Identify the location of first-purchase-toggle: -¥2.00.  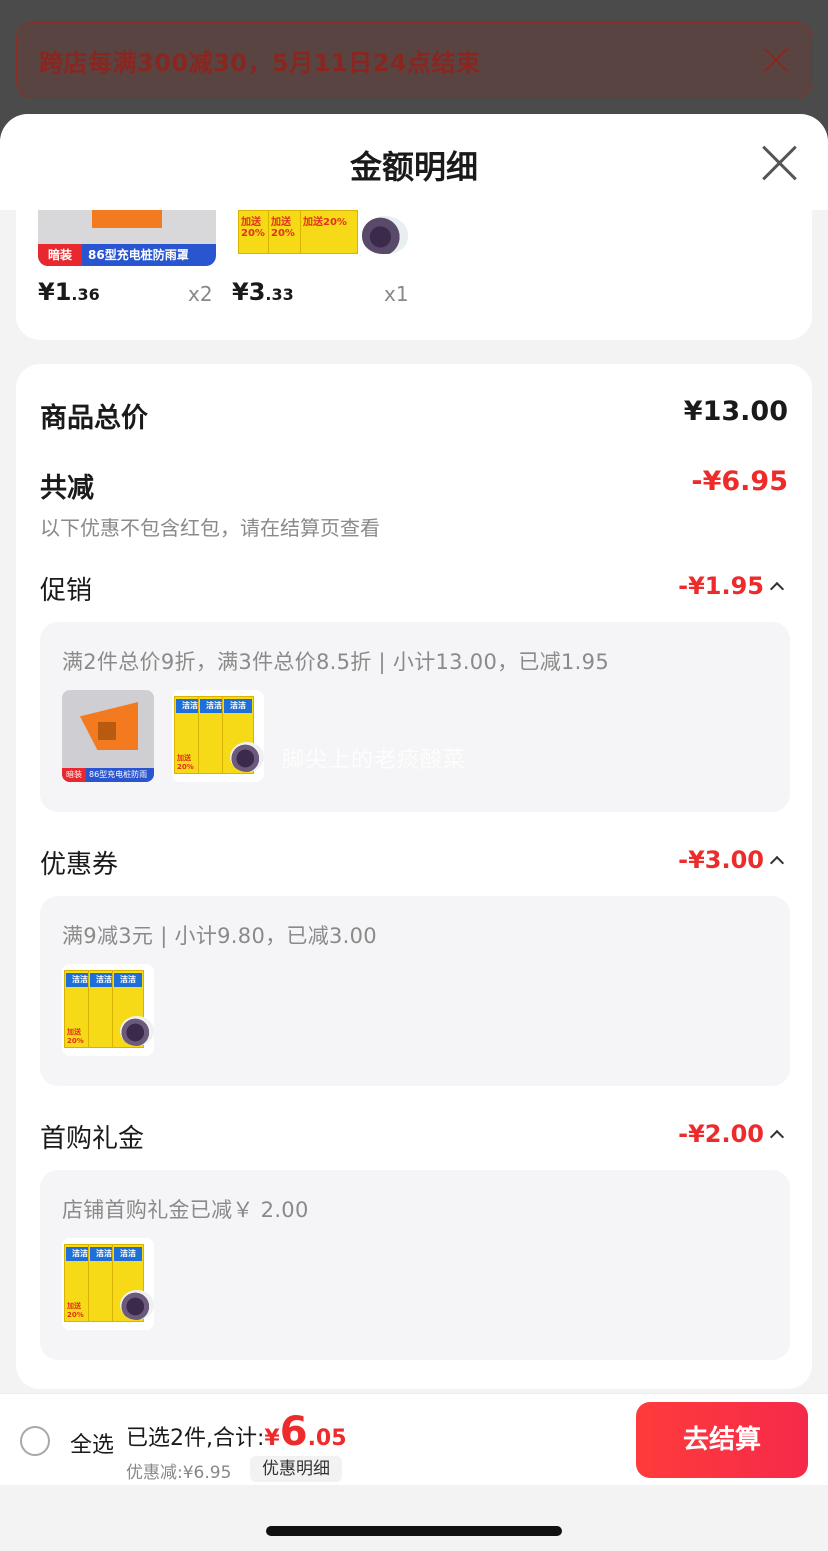
(731, 1134).